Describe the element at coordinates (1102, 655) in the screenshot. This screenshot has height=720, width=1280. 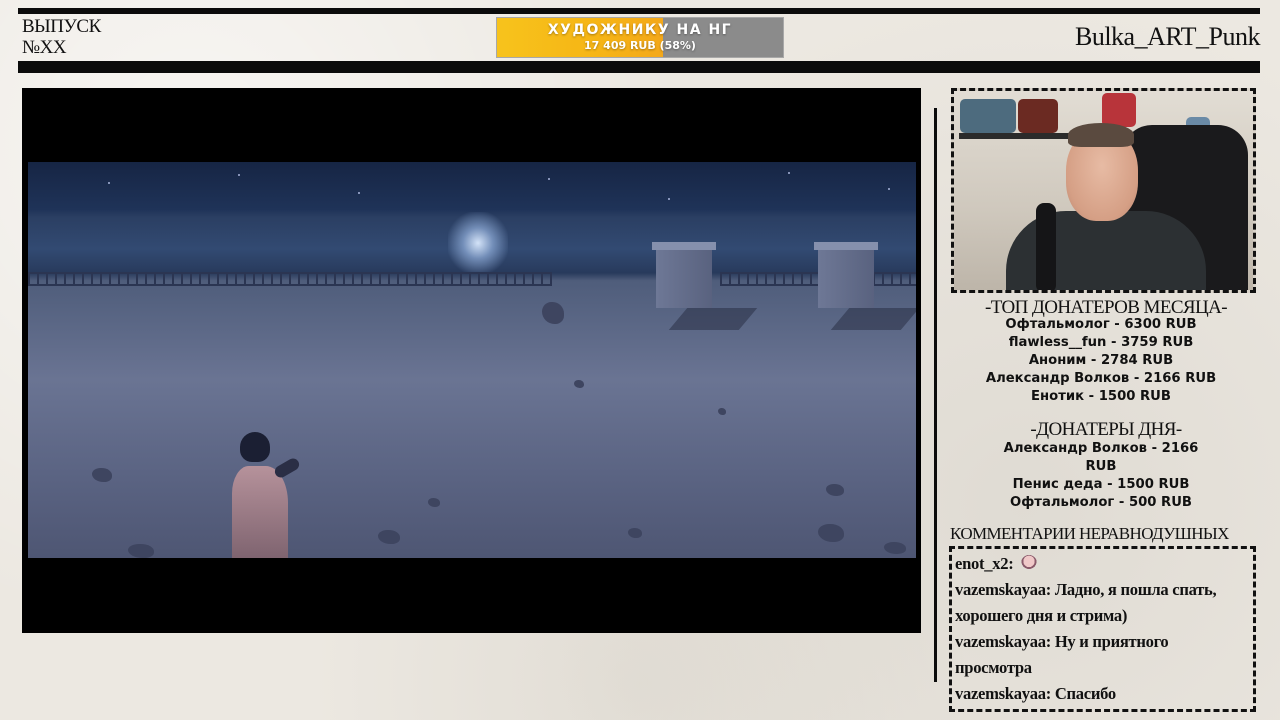
I see `chat-message: vazemskayaa: Ну и приятного просмотра` at that location.